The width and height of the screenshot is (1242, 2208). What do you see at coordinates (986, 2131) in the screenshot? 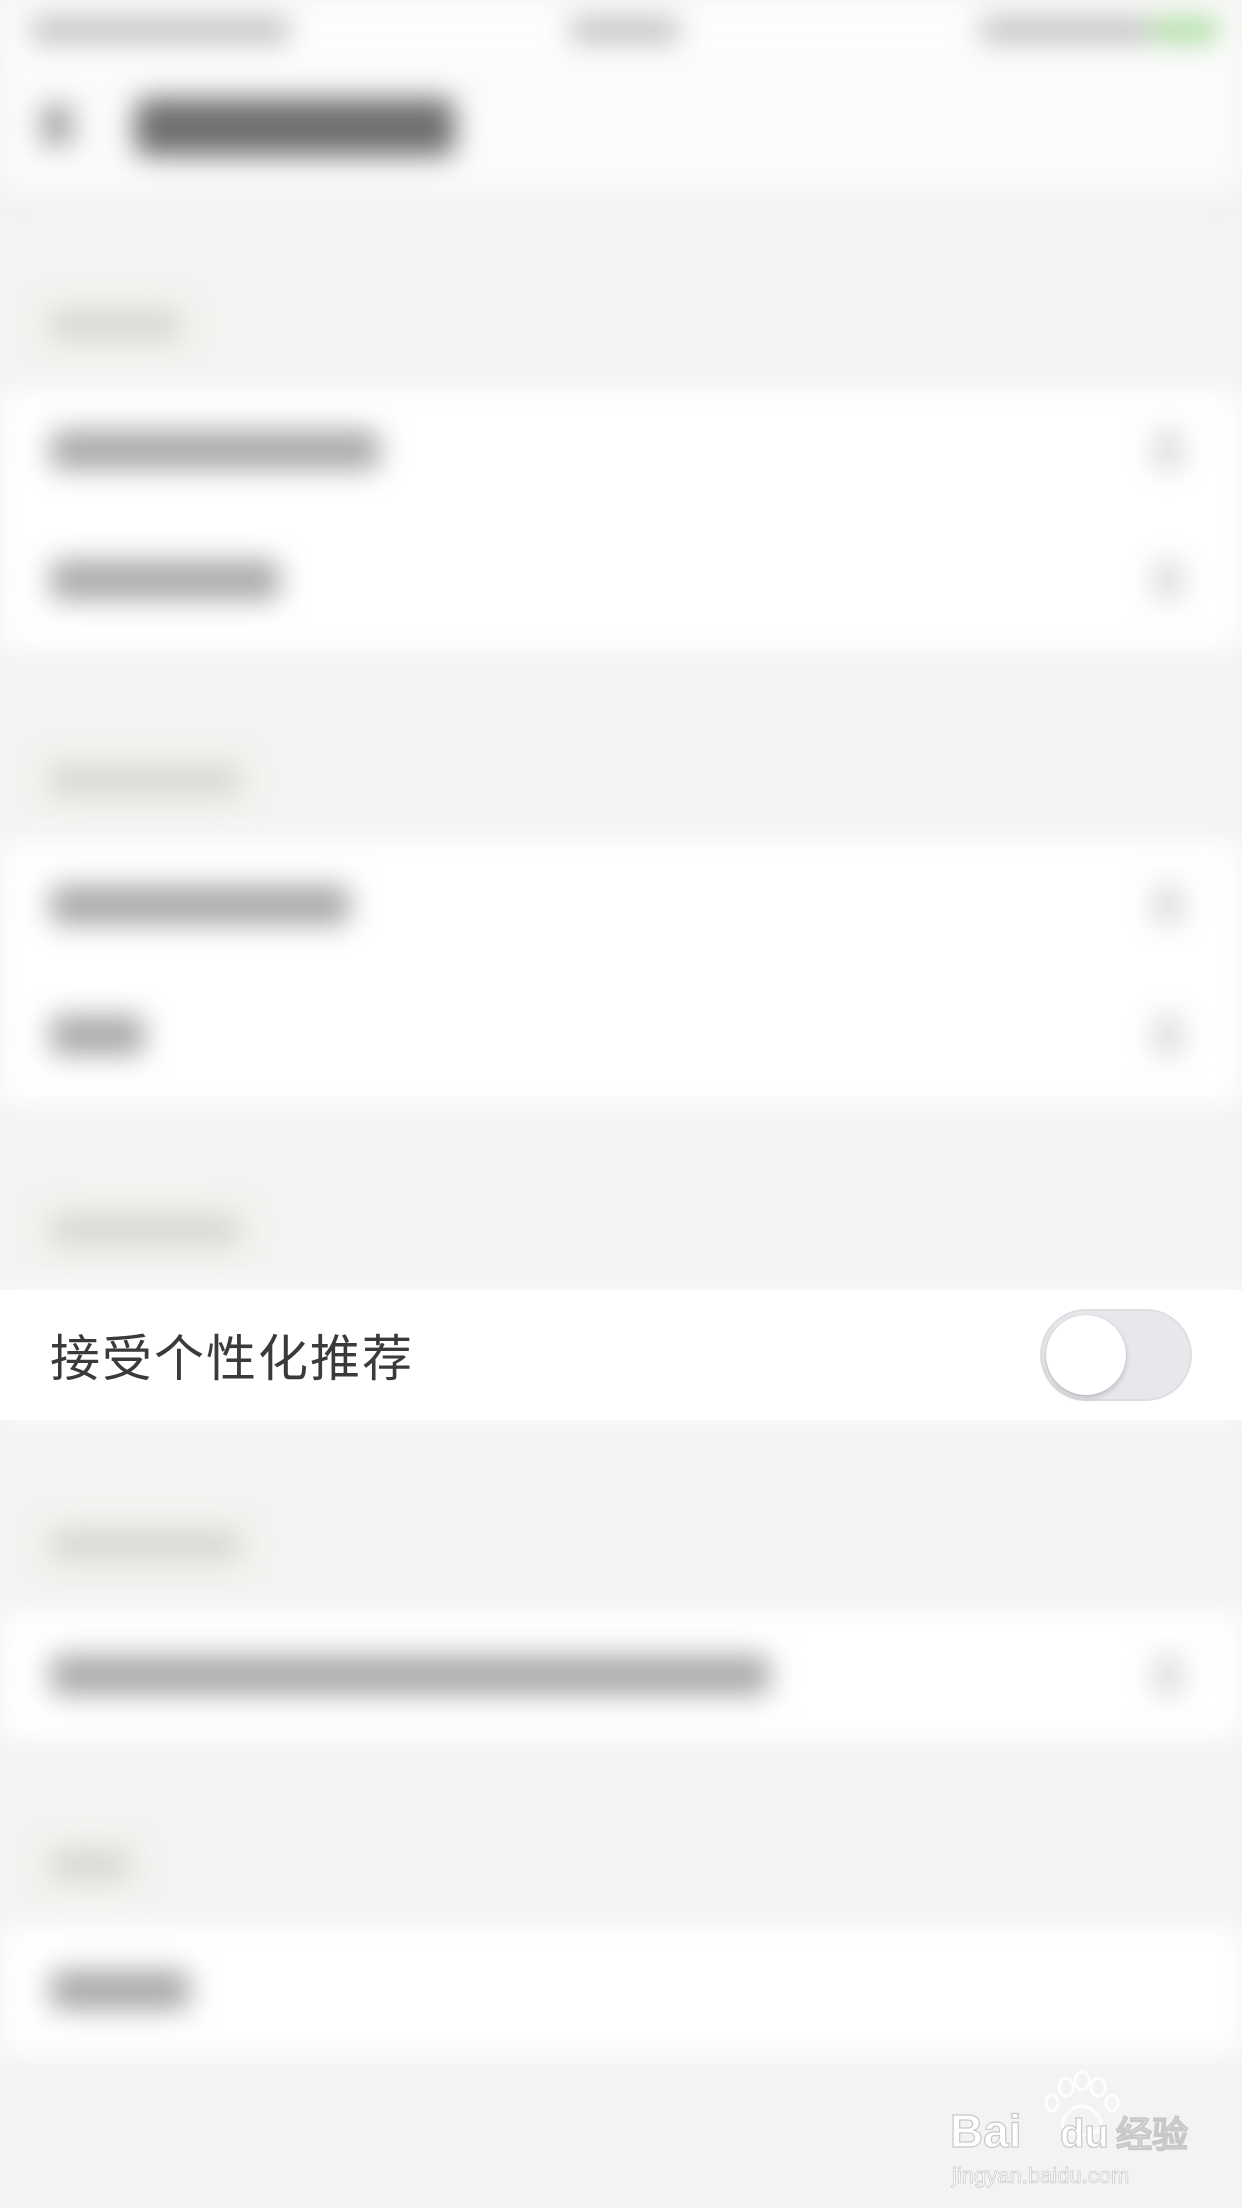
I see `svg-text: Bai` at bounding box center [986, 2131].